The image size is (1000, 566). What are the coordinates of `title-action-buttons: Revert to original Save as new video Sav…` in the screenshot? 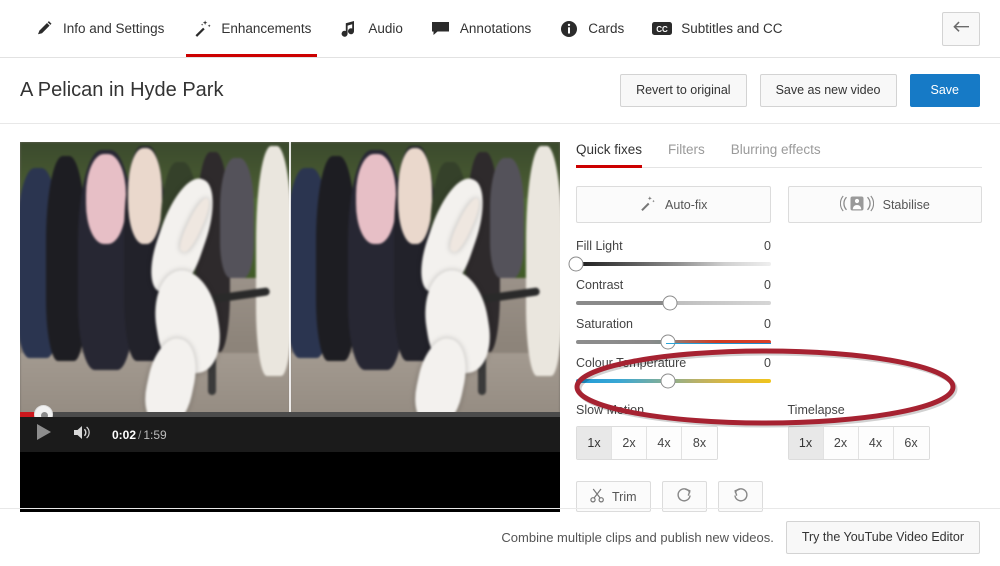 It's located at (800, 90).